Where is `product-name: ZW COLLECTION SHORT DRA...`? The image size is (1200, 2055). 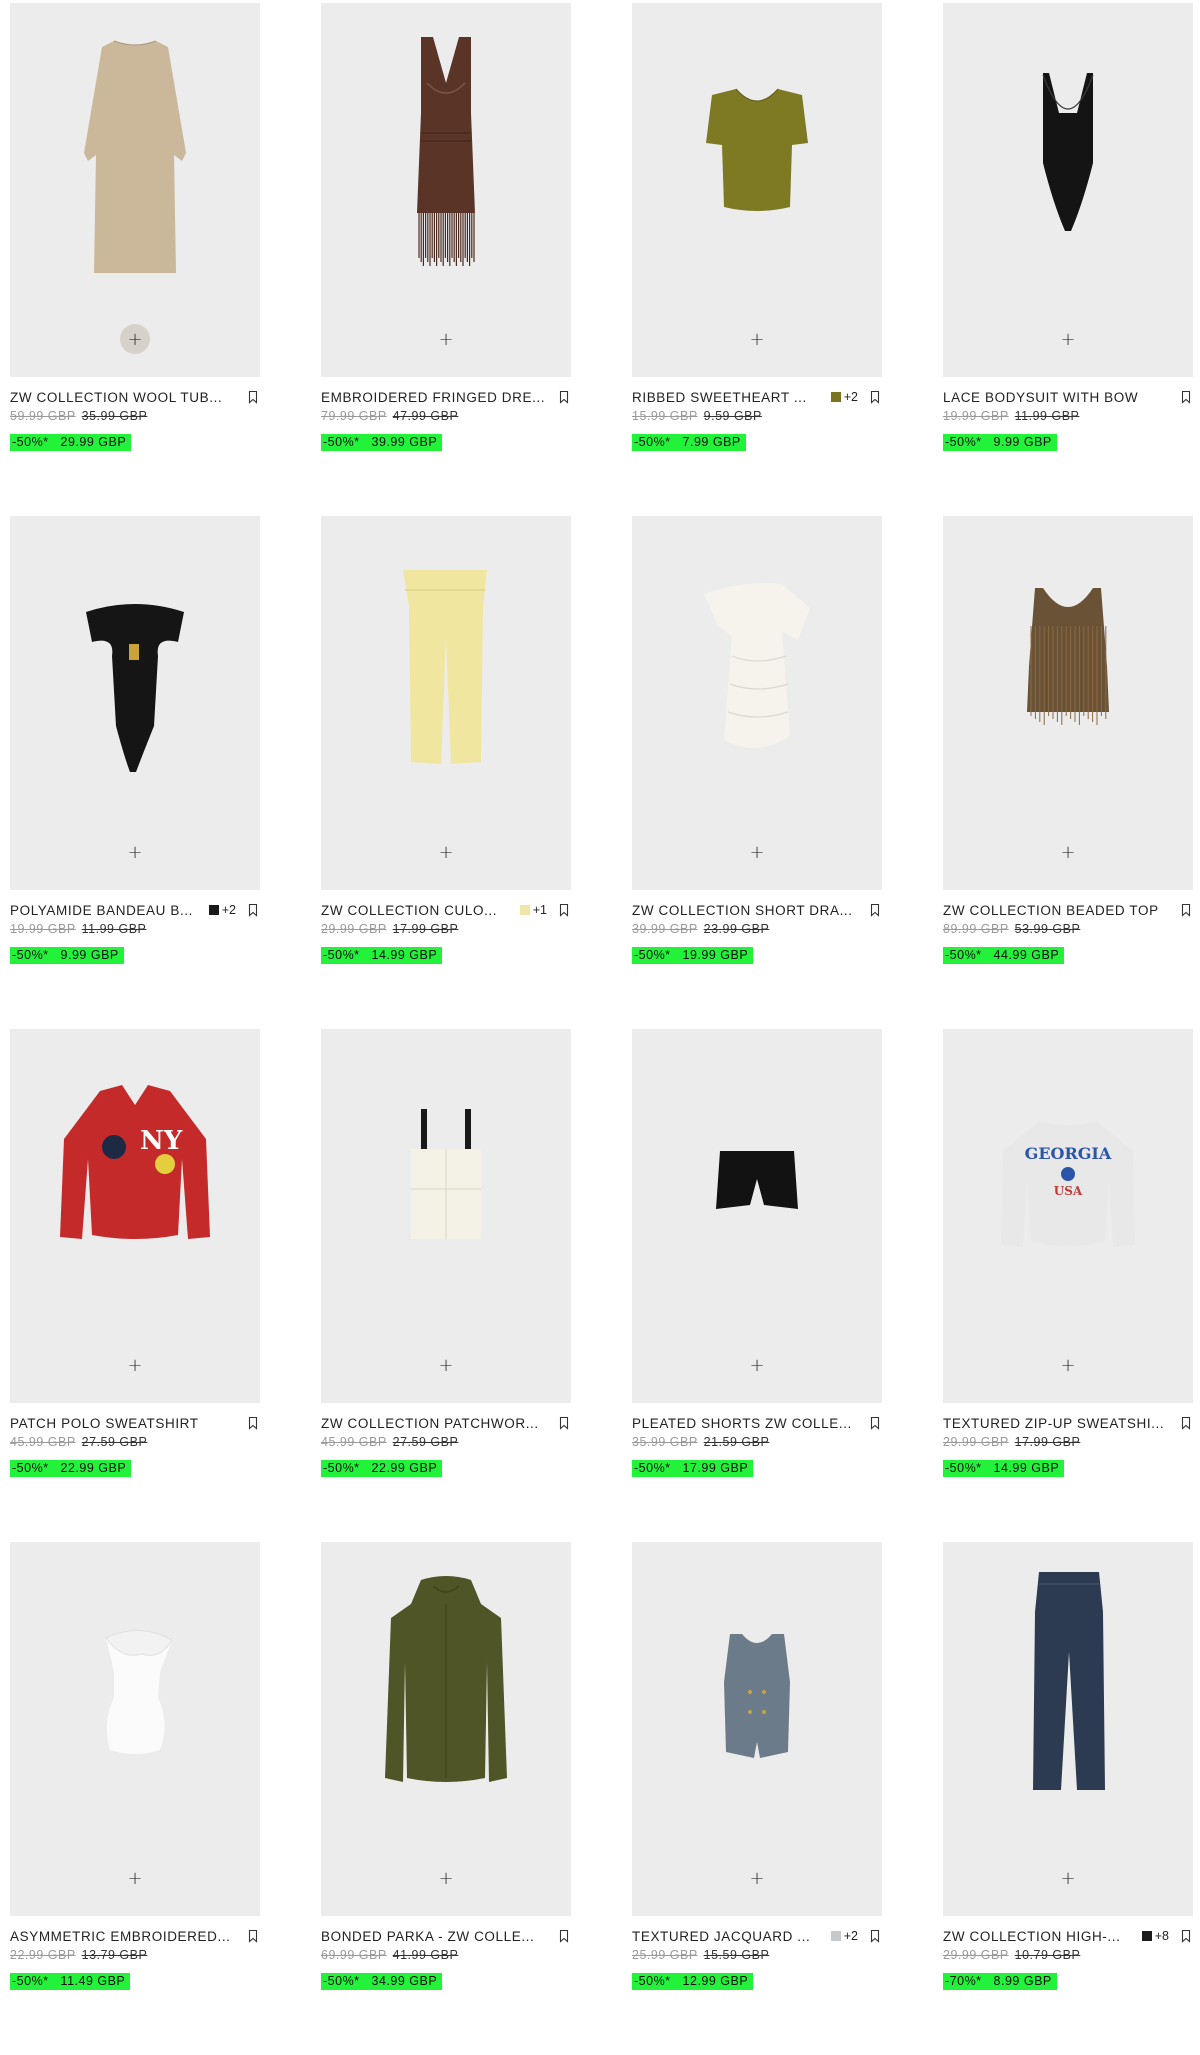
product-name: ZW COLLECTION SHORT DRA... is located at coordinates (745, 910).